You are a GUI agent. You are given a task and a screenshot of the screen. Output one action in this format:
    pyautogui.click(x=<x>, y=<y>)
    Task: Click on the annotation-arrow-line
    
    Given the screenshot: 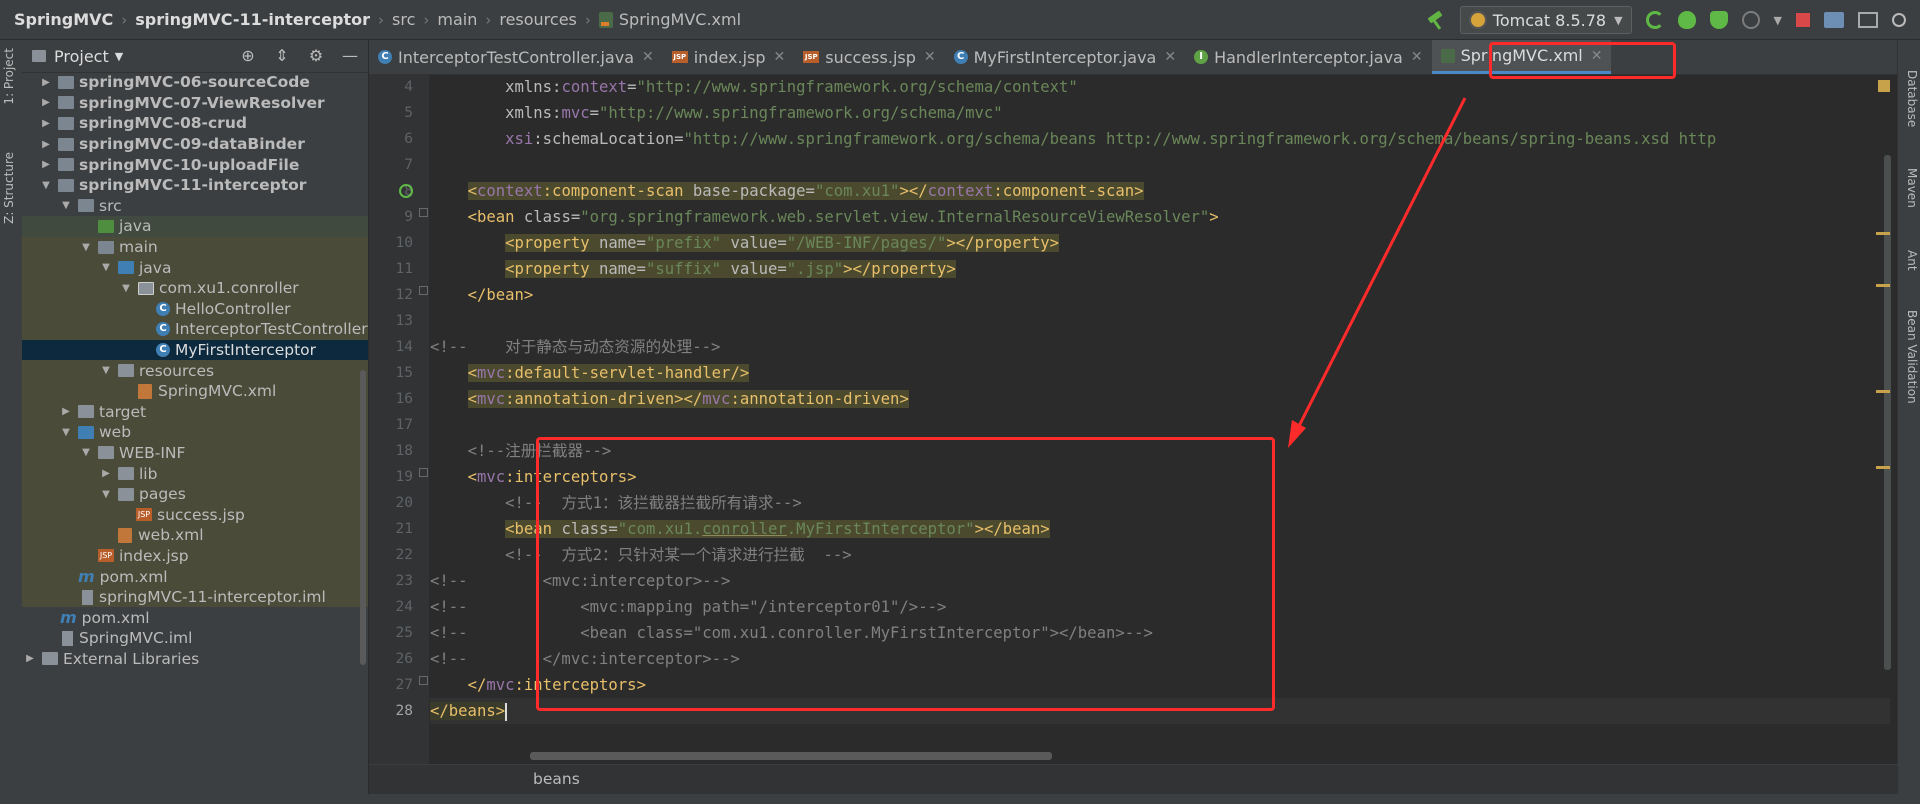 What is the action you would take?
    pyautogui.click(x=1380, y=265)
    